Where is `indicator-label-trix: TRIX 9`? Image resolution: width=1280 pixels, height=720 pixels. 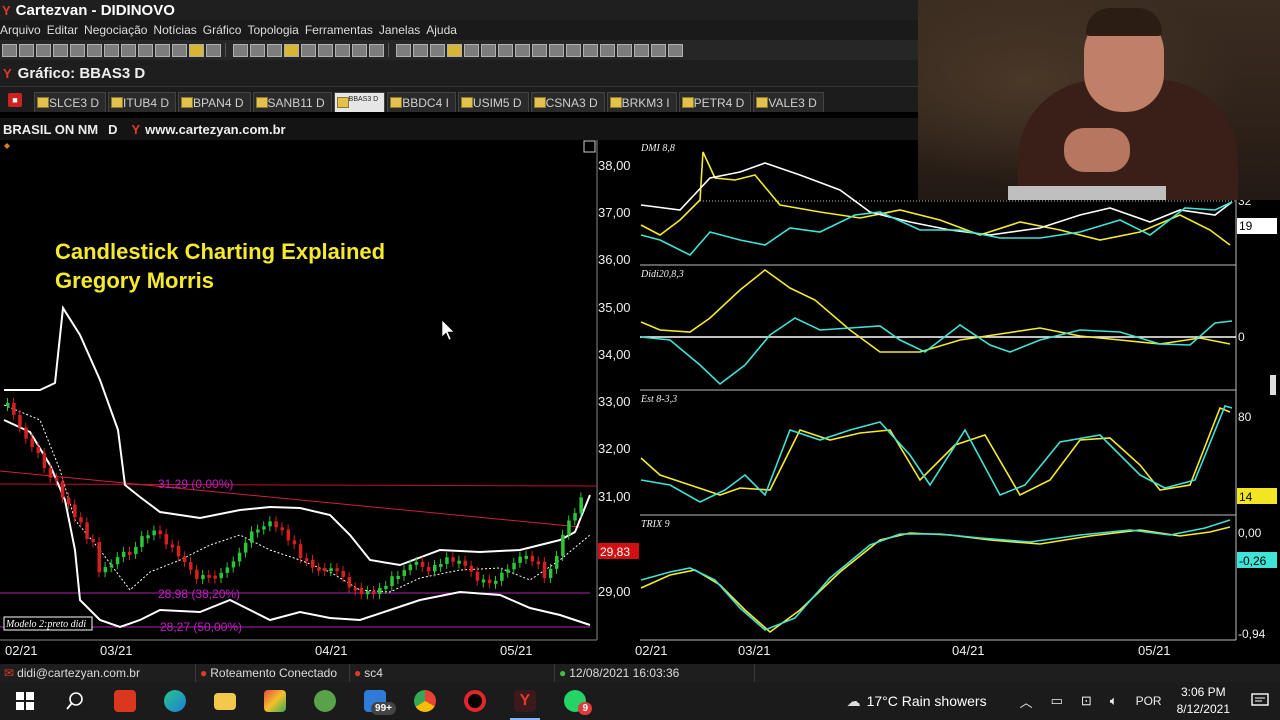 indicator-label-trix: TRIX 9 is located at coordinates (655, 524).